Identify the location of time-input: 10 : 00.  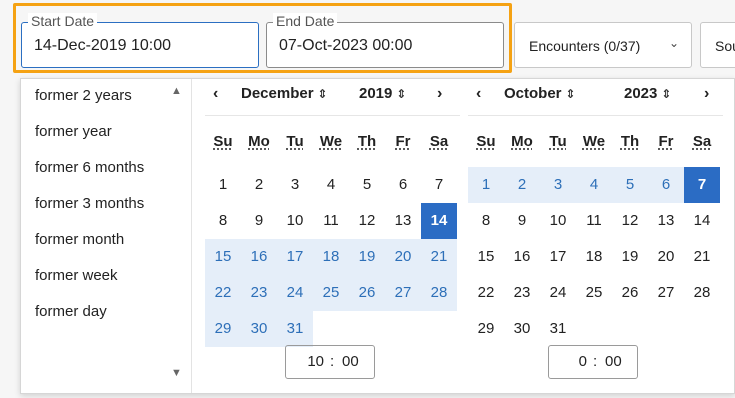
(330, 362).